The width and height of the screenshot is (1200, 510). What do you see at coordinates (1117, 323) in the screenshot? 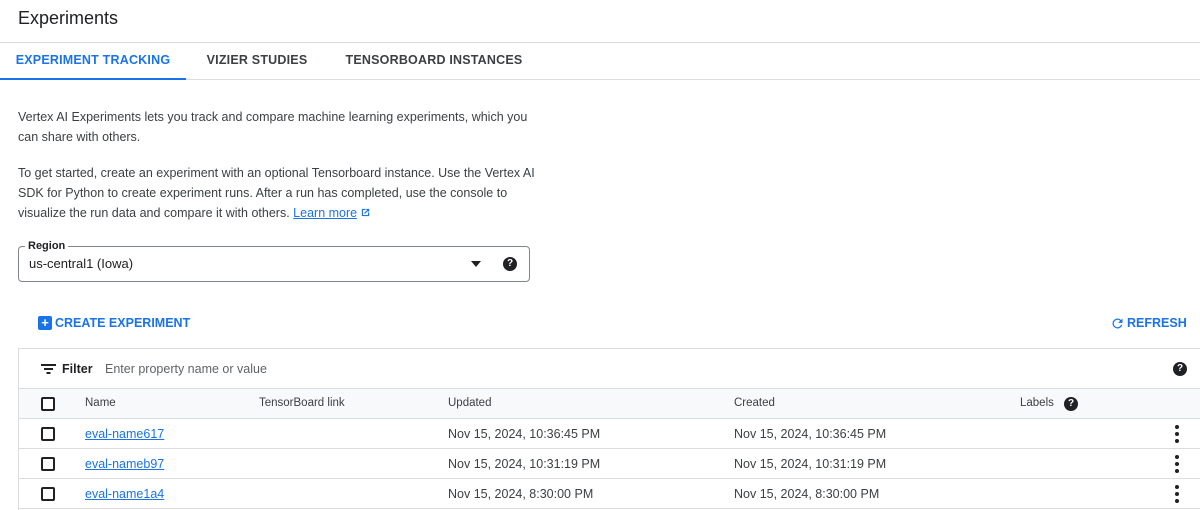
I see `refresh-icon` at bounding box center [1117, 323].